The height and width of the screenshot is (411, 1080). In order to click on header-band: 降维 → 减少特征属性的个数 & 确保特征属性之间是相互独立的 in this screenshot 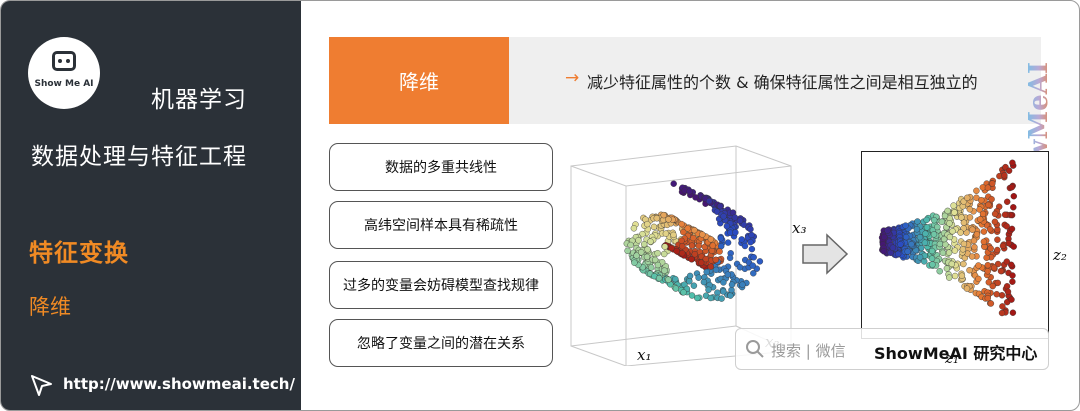, I will do `click(685, 80)`.